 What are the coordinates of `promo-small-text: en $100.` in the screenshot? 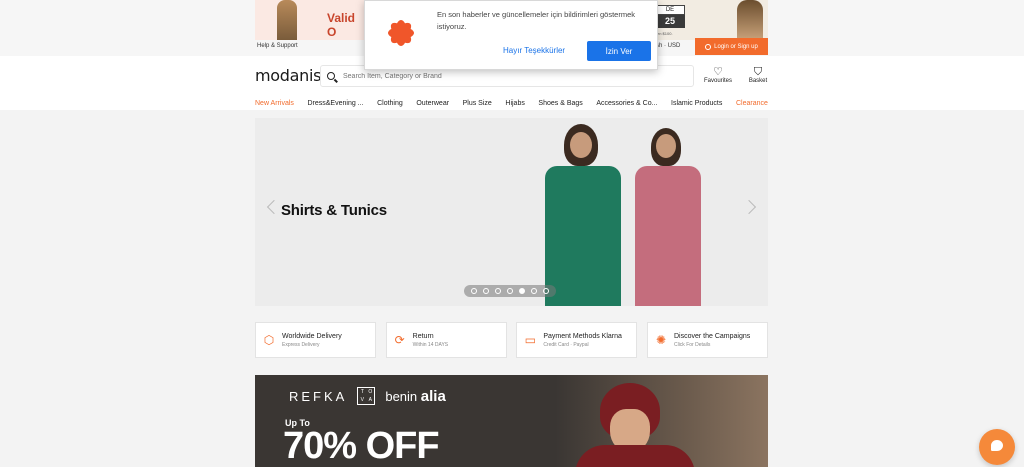 It's located at (665, 33).